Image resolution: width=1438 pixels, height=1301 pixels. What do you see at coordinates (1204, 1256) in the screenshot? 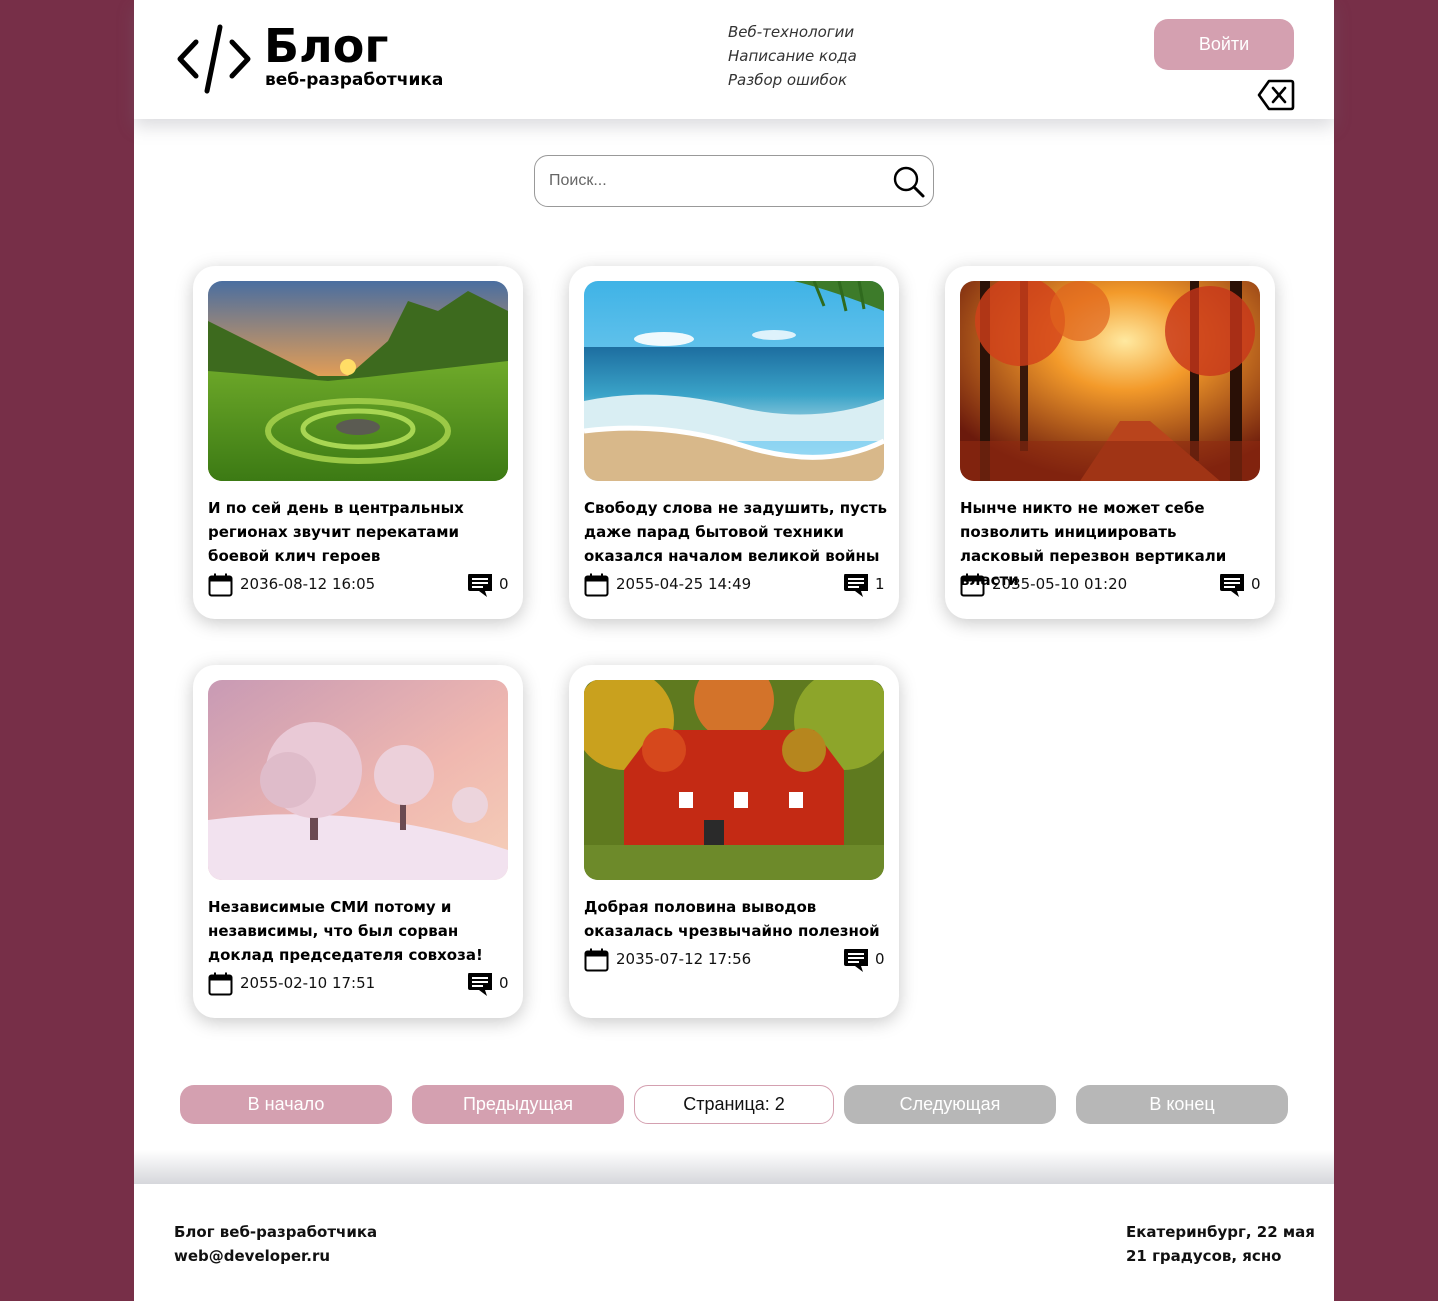
I see `footer-weather-text: 21 градусов, ясно` at bounding box center [1204, 1256].